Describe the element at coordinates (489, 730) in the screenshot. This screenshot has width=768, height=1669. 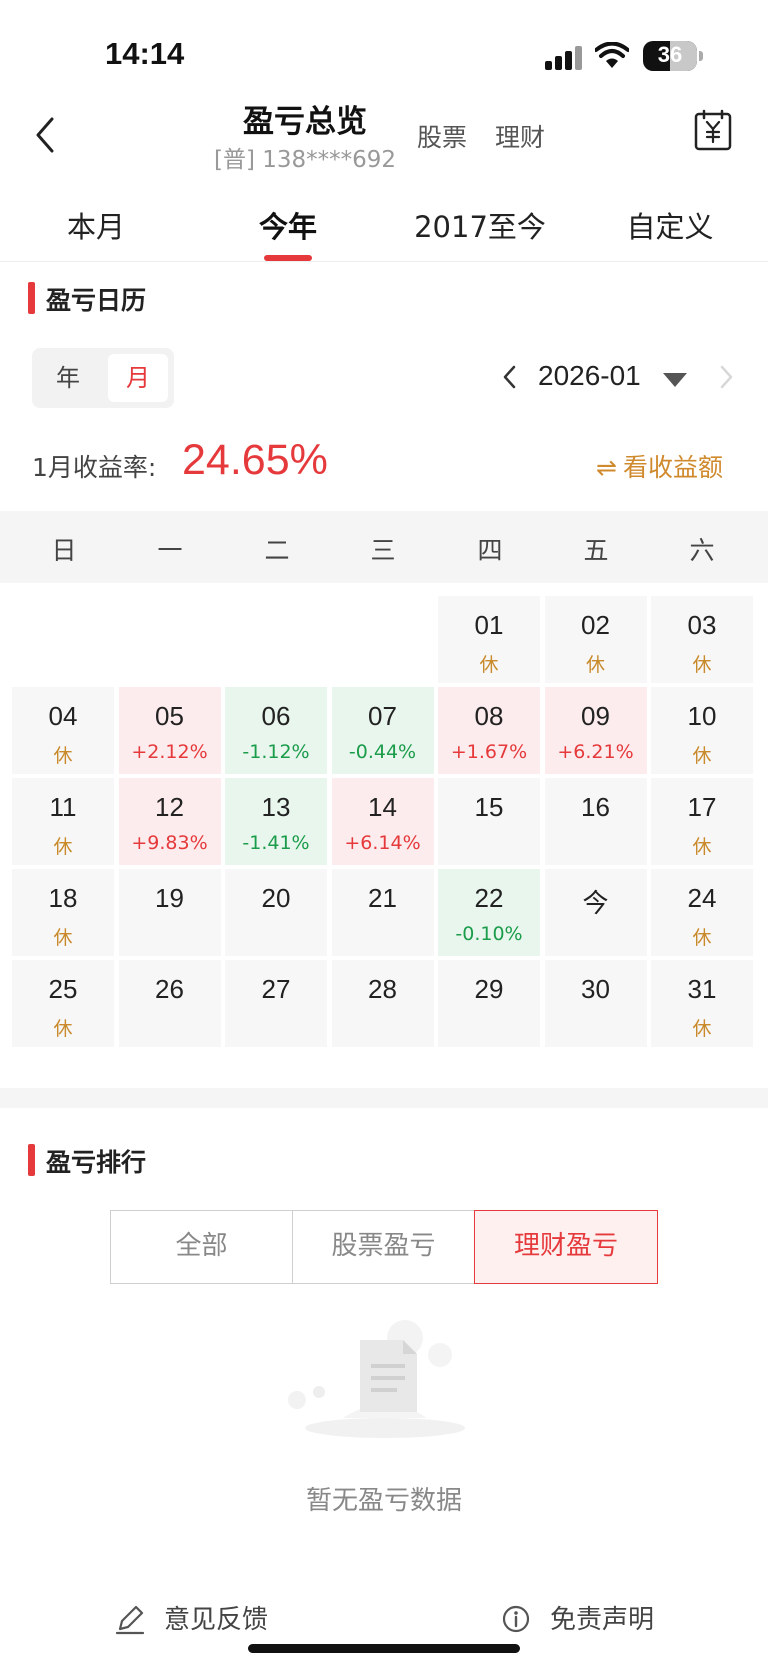
I see `calendar-day-cell: 08 +1.67%` at that location.